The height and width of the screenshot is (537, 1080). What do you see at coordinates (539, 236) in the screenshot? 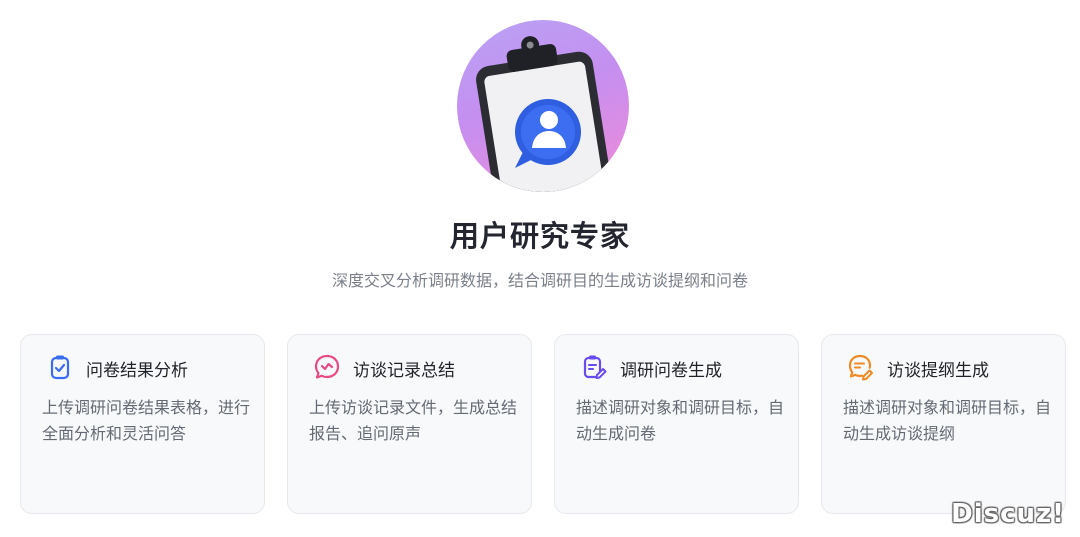
I see `page-title: 用户研究专家` at bounding box center [539, 236].